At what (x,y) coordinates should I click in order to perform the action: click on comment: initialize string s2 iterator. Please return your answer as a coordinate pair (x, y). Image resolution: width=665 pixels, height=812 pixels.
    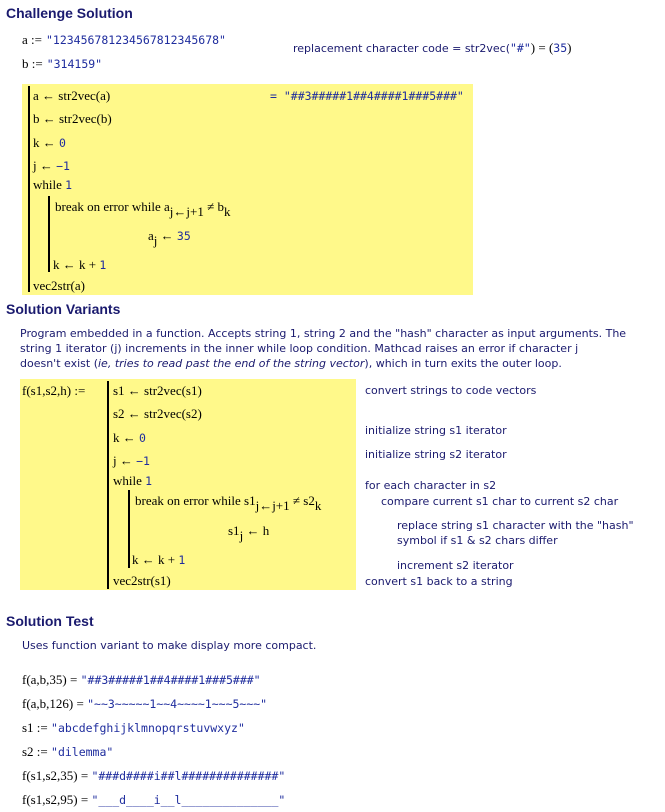
    Looking at the image, I should click on (436, 454).